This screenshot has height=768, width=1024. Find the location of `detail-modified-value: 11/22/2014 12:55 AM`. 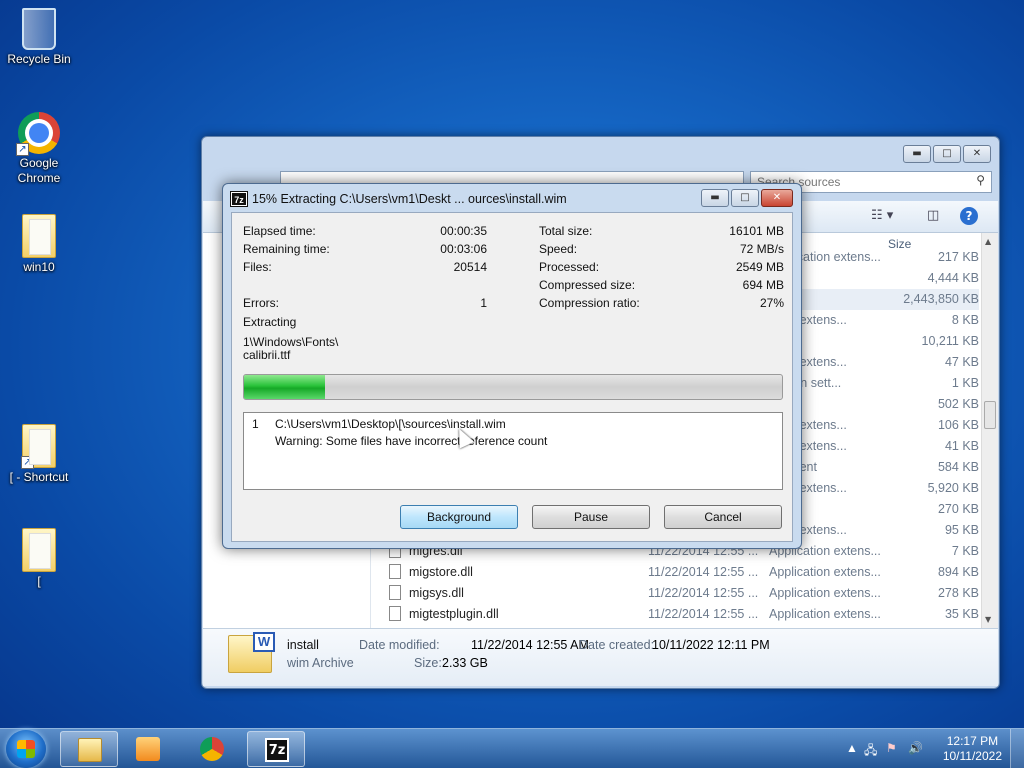

detail-modified-value: 11/22/2014 12:55 AM is located at coordinates (530, 645).